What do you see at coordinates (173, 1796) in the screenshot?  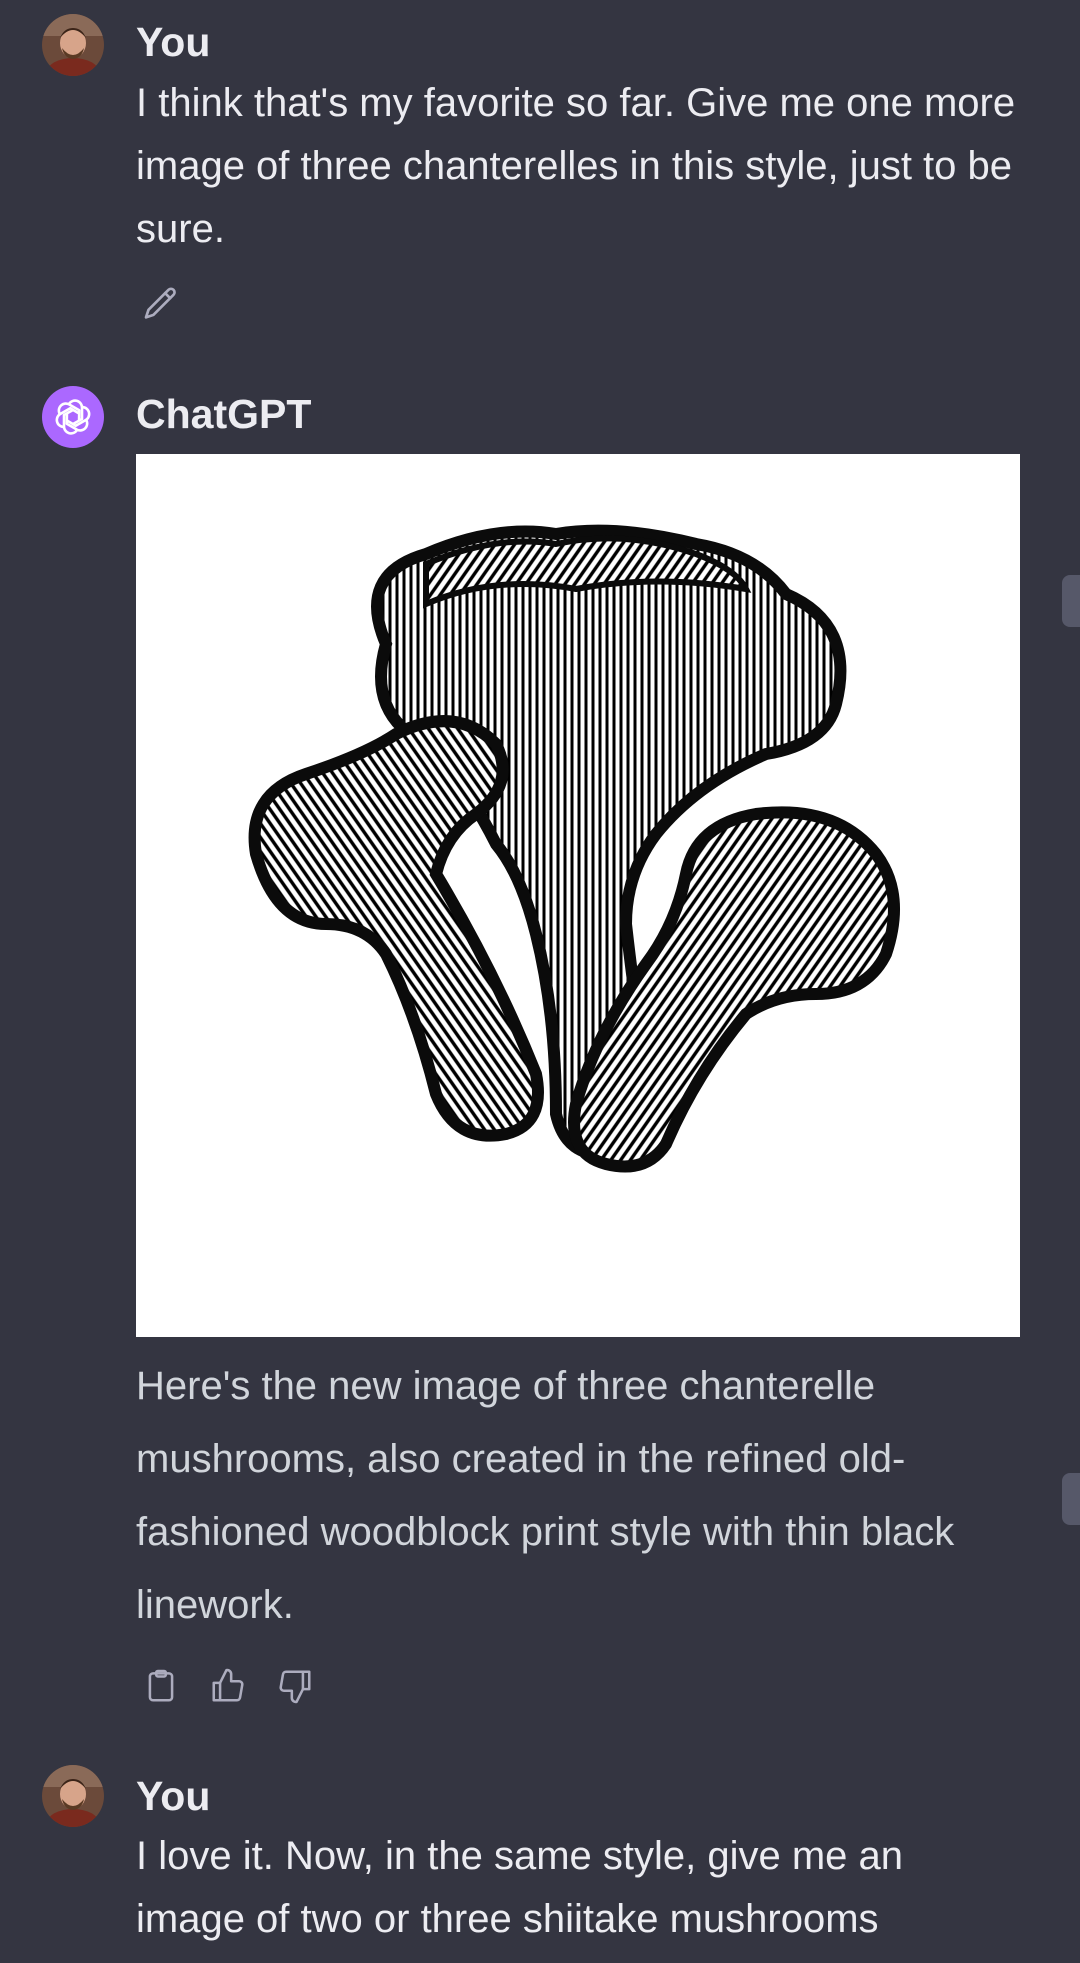 I see `message-author: You` at bounding box center [173, 1796].